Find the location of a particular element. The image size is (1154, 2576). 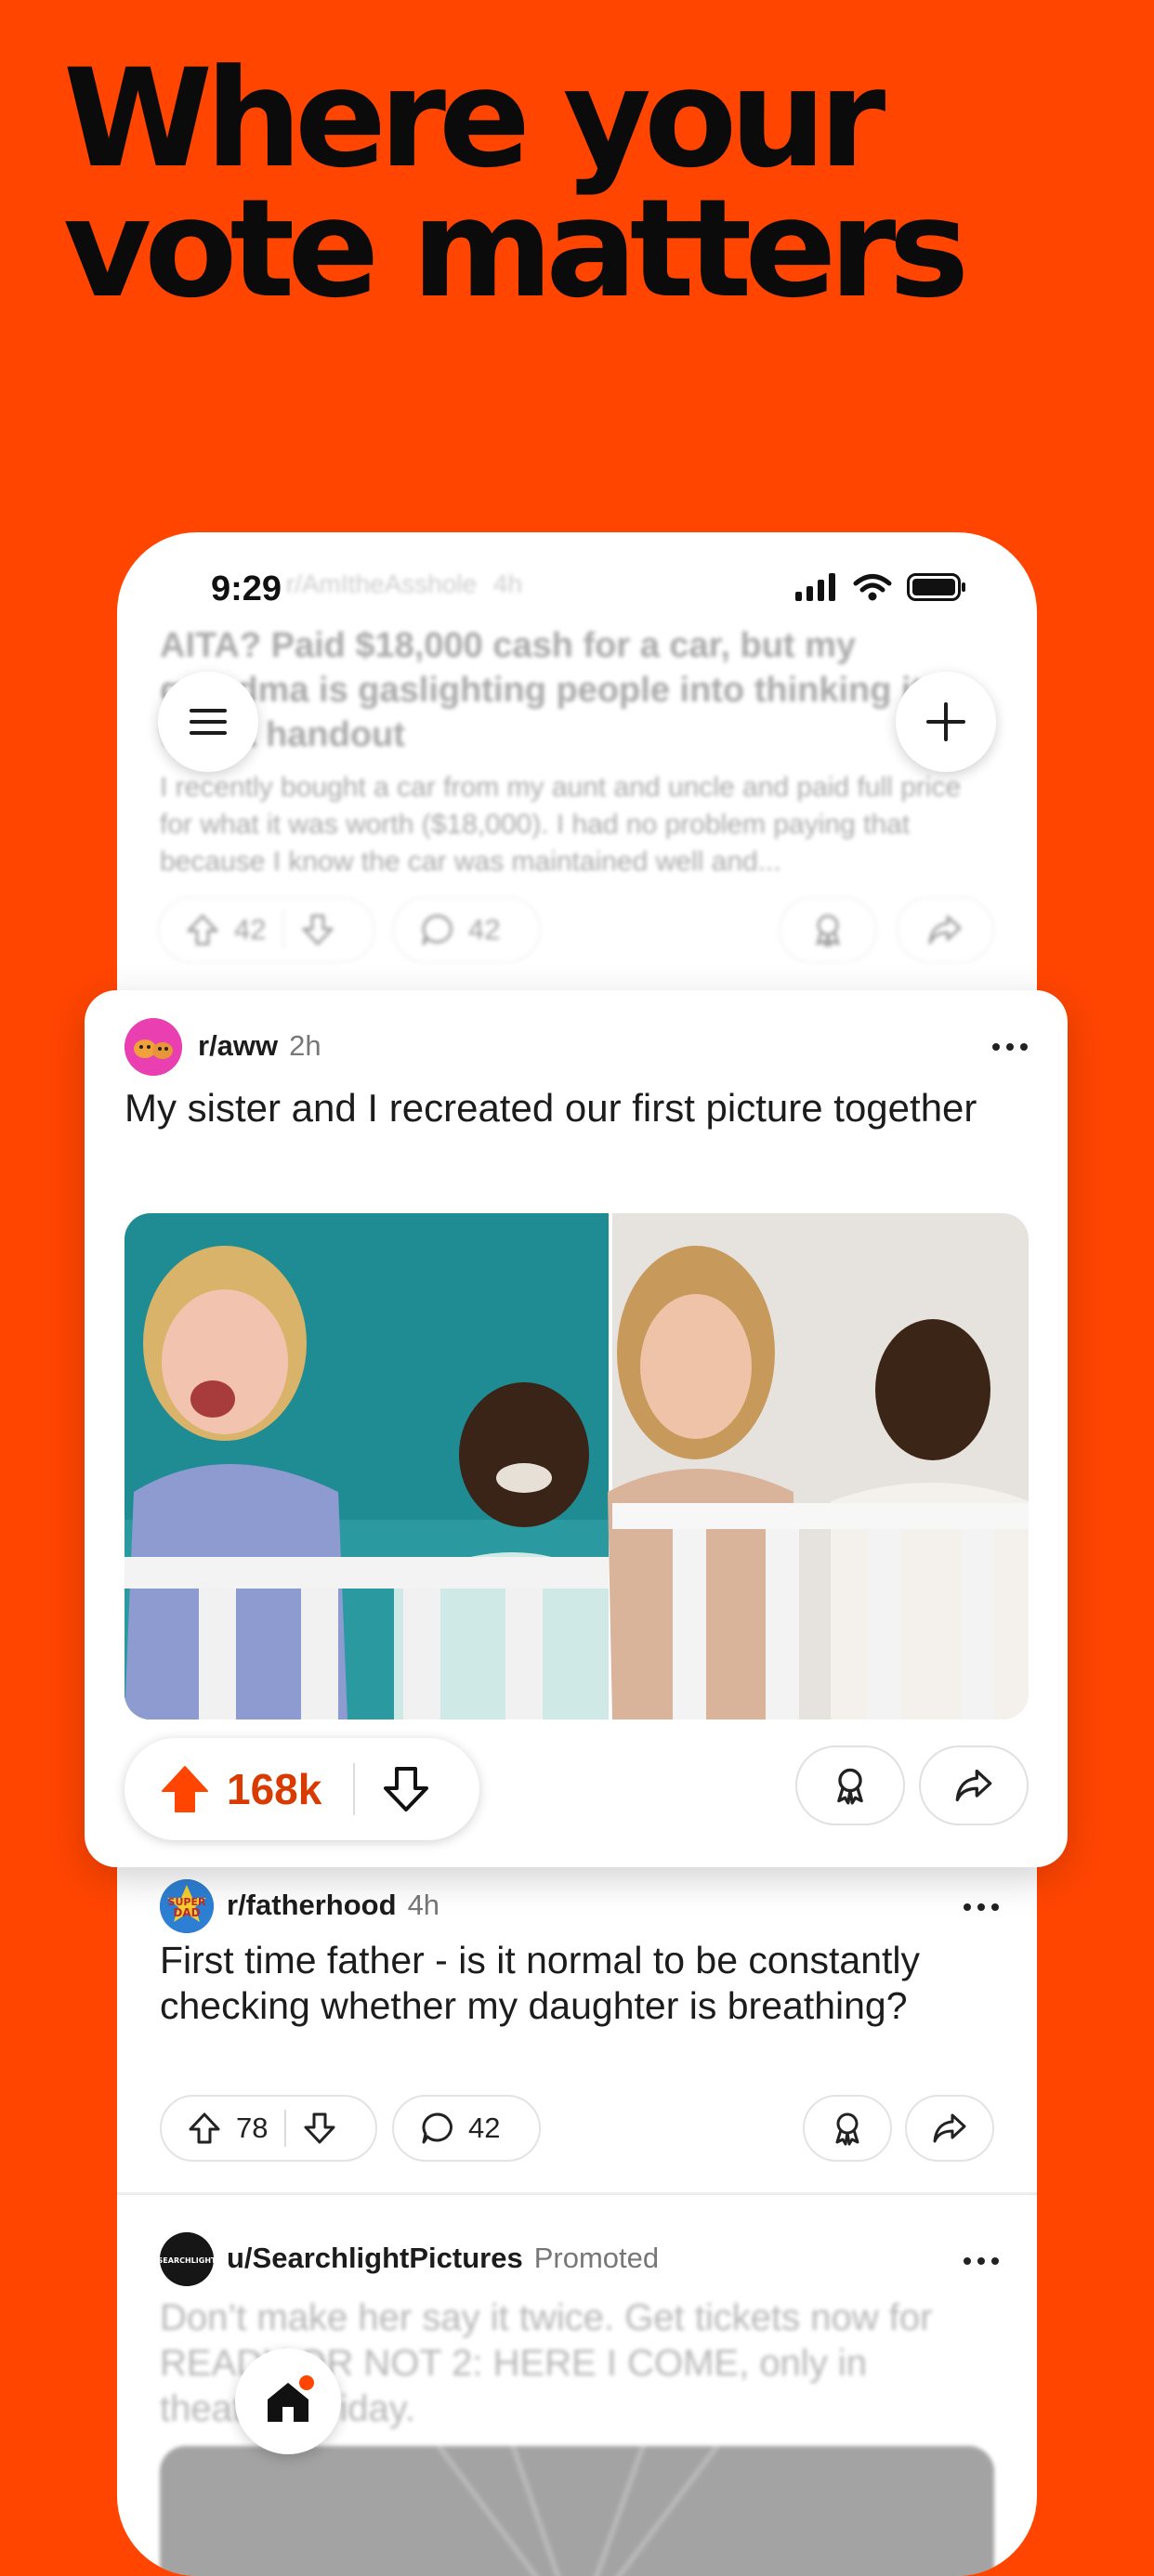

promoted-post-more-icon is located at coordinates (981, 2261).